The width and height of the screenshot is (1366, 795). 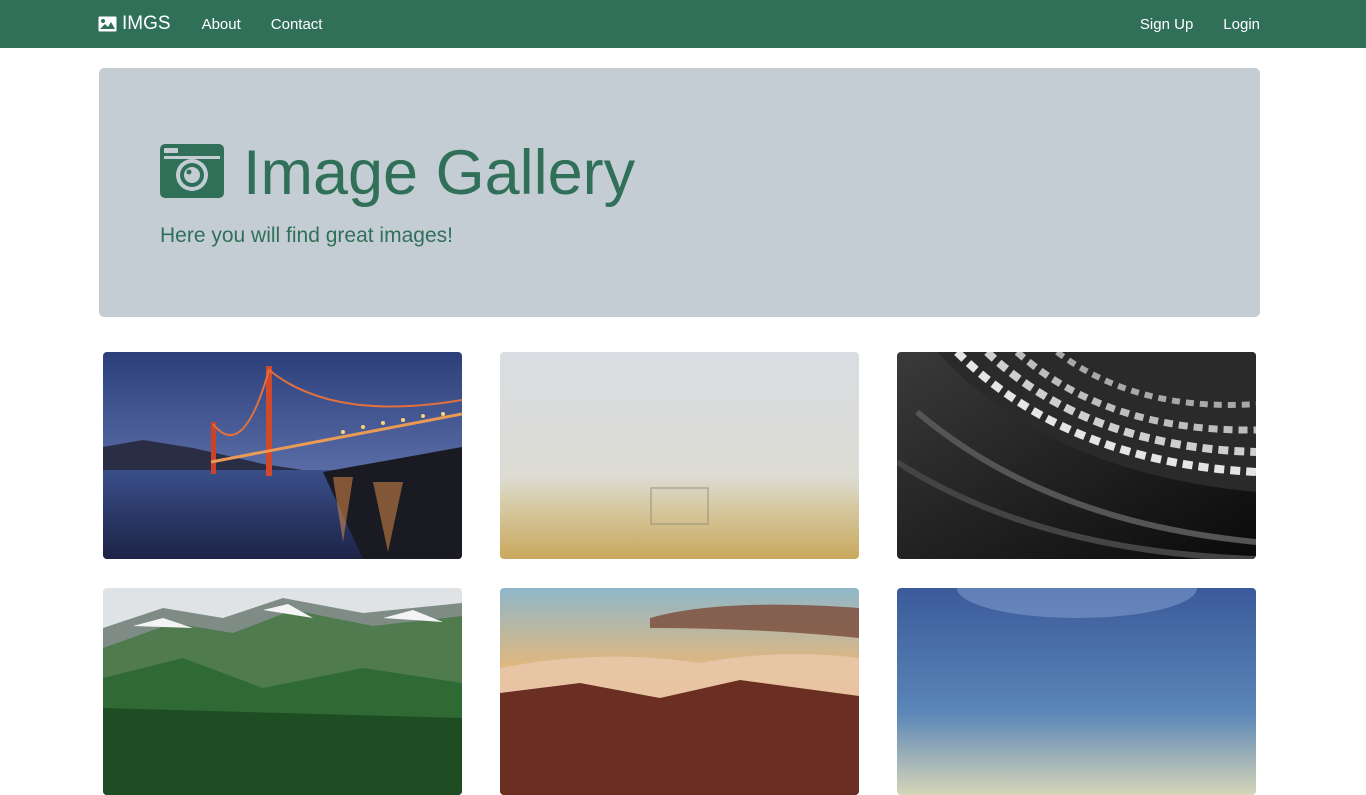 I want to click on navbar: IMGS About Contact Sign Up Login, so click(x=683, y=24).